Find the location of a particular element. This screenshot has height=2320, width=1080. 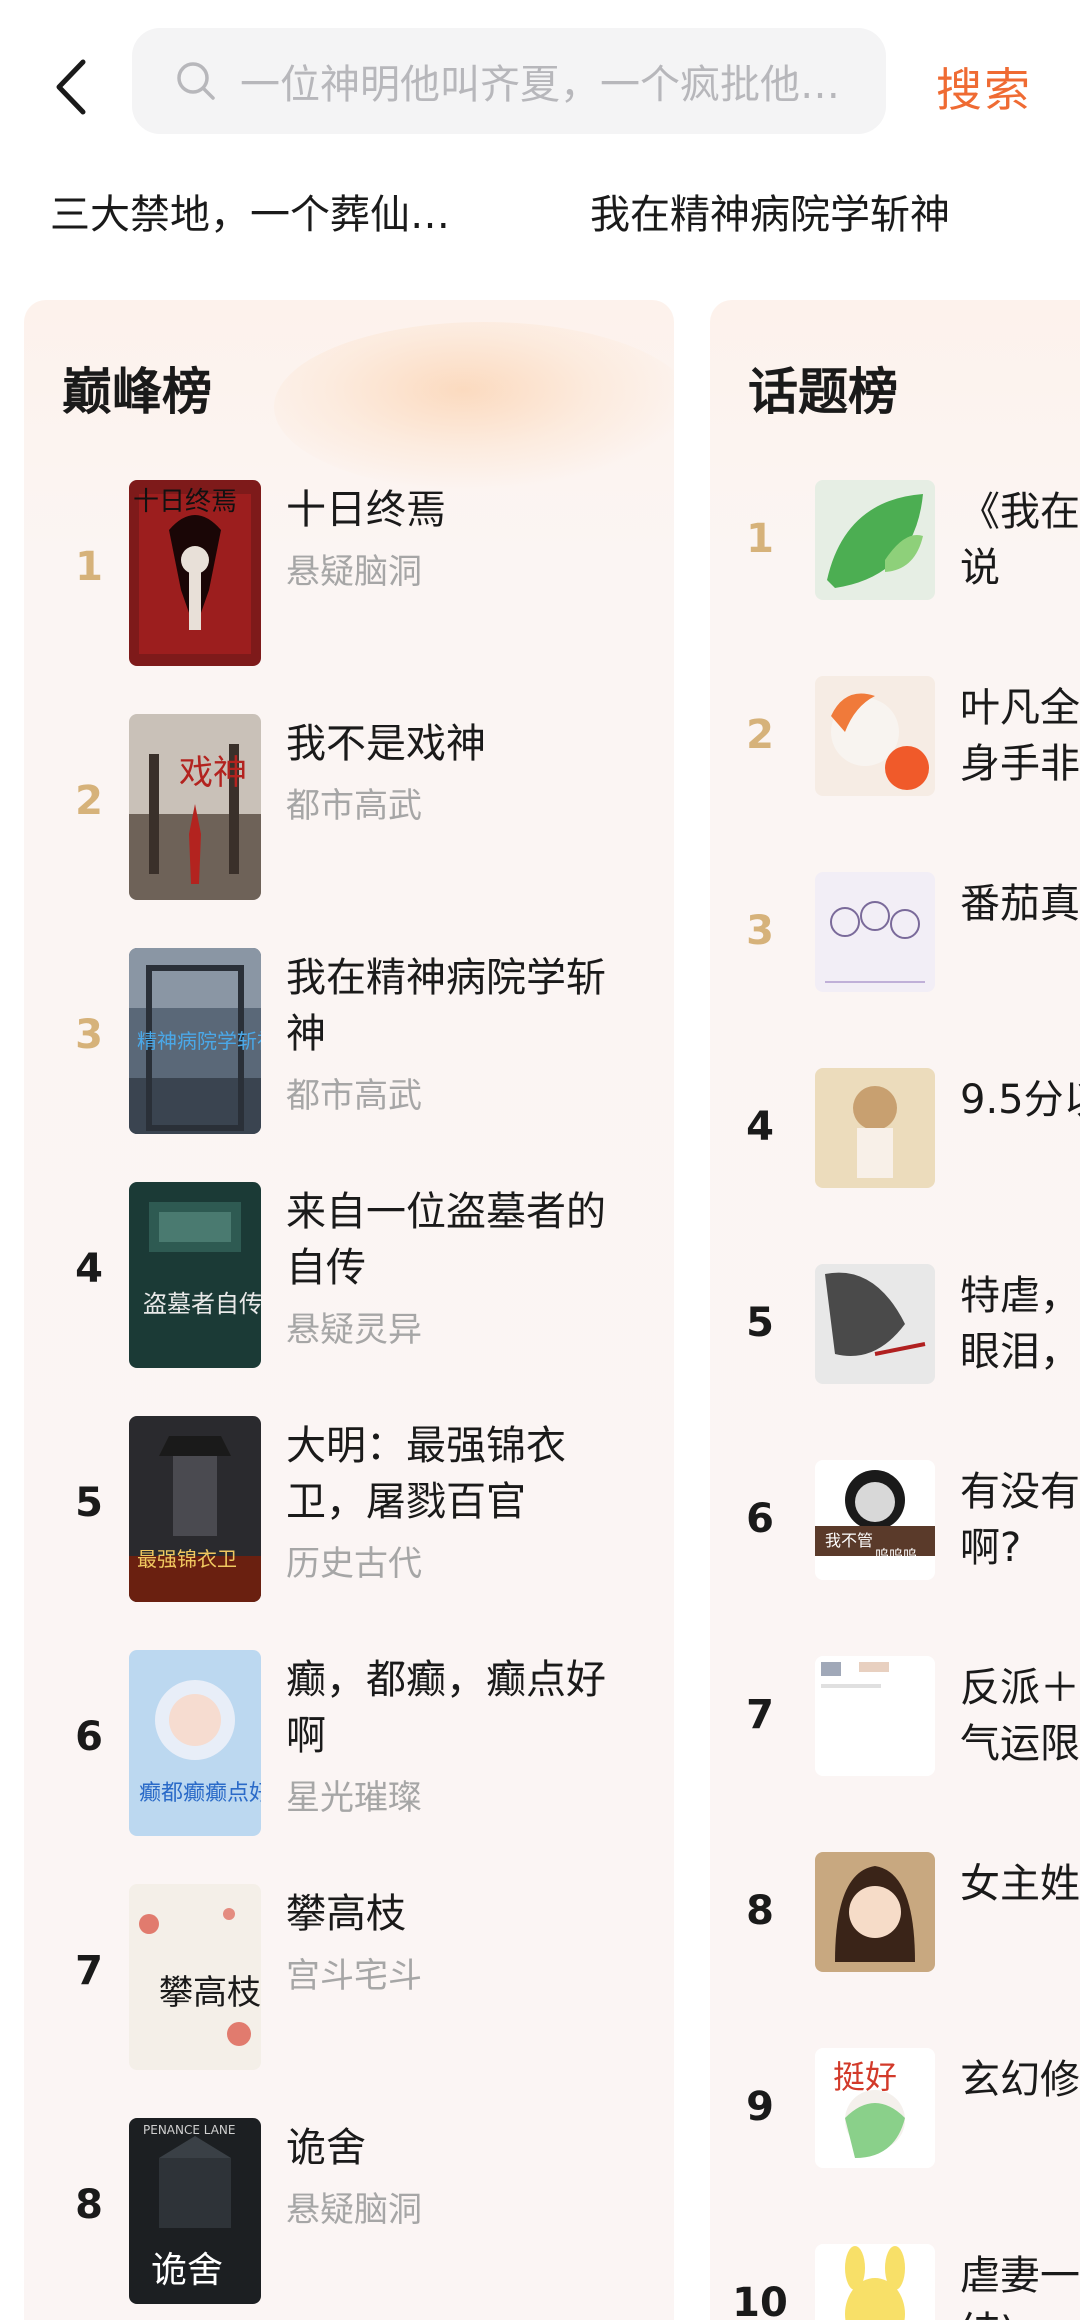

book-item: 4 盗墓者自传 来自一位盗墓者的自传 悬疑灵异 is located at coordinates (349, 1282).